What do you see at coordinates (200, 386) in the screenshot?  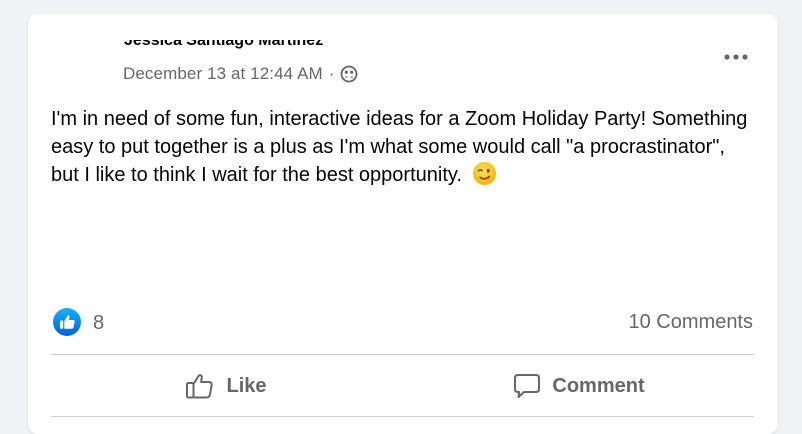 I see `thumbs-up-outline-icon` at bounding box center [200, 386].